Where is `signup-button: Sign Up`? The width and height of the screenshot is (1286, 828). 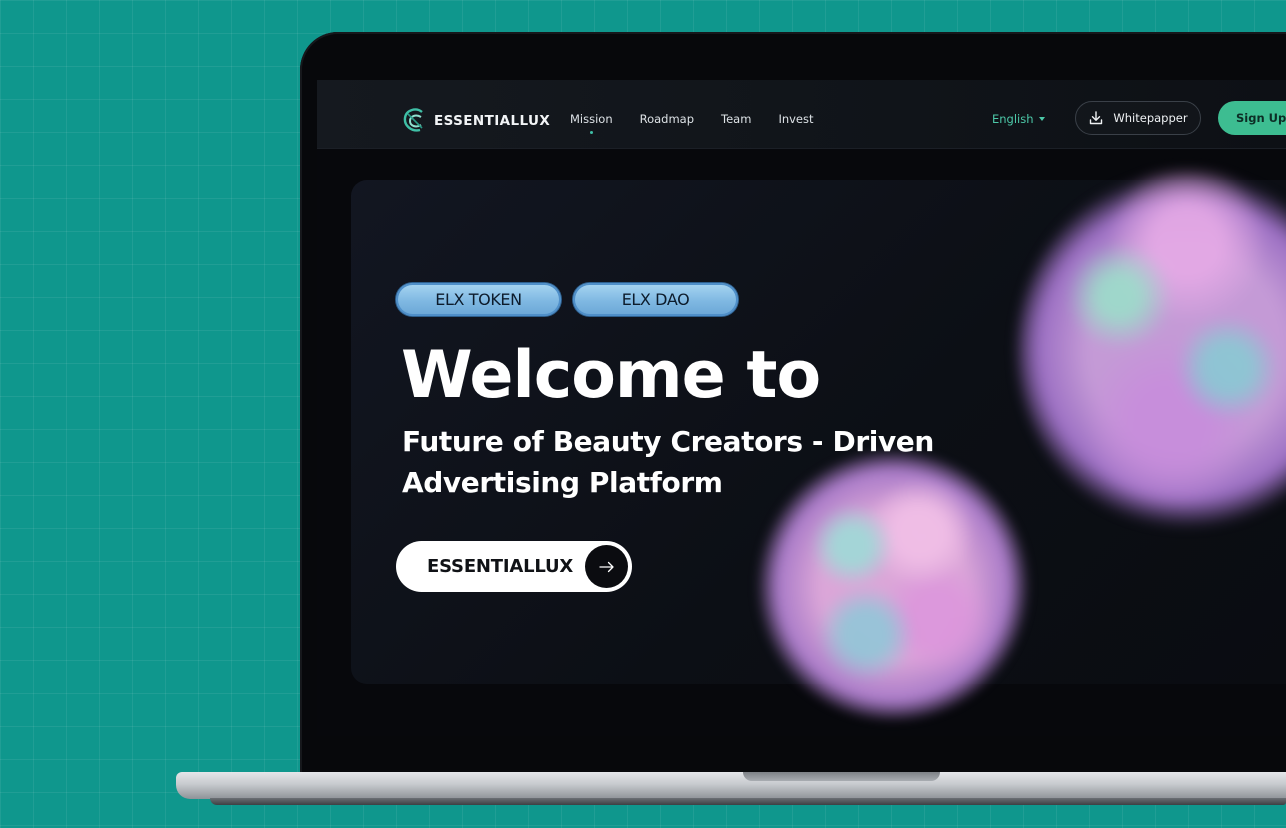
signup-button: Sign Up is located at coordinates (1252, 118).